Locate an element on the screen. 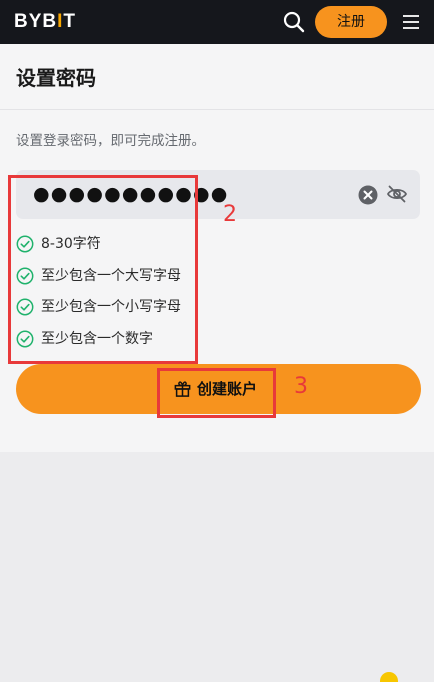 The width and height of the screenshot is (434, 682). annotation-number-2: 2 is located at coordinates (230, 214).